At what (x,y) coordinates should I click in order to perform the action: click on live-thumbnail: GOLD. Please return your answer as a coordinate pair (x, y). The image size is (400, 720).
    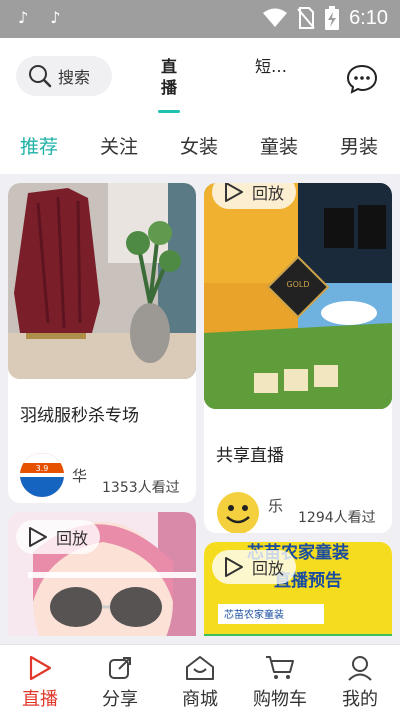
    Looking at the image, I should click on (298, 296).